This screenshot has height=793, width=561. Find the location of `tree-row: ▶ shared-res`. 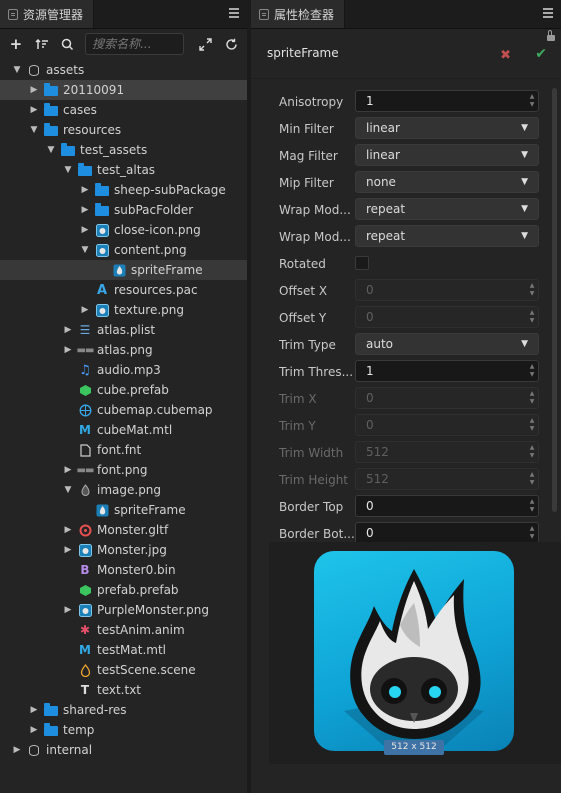

tree-row: ▶ shared-res is located at coordinates (123, 710).